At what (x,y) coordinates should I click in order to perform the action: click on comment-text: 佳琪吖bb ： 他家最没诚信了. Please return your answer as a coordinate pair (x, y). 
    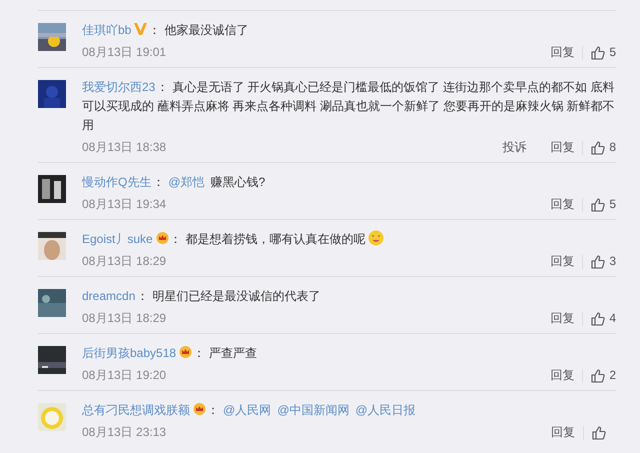
    Looking at the image, I should click on (166, 30).